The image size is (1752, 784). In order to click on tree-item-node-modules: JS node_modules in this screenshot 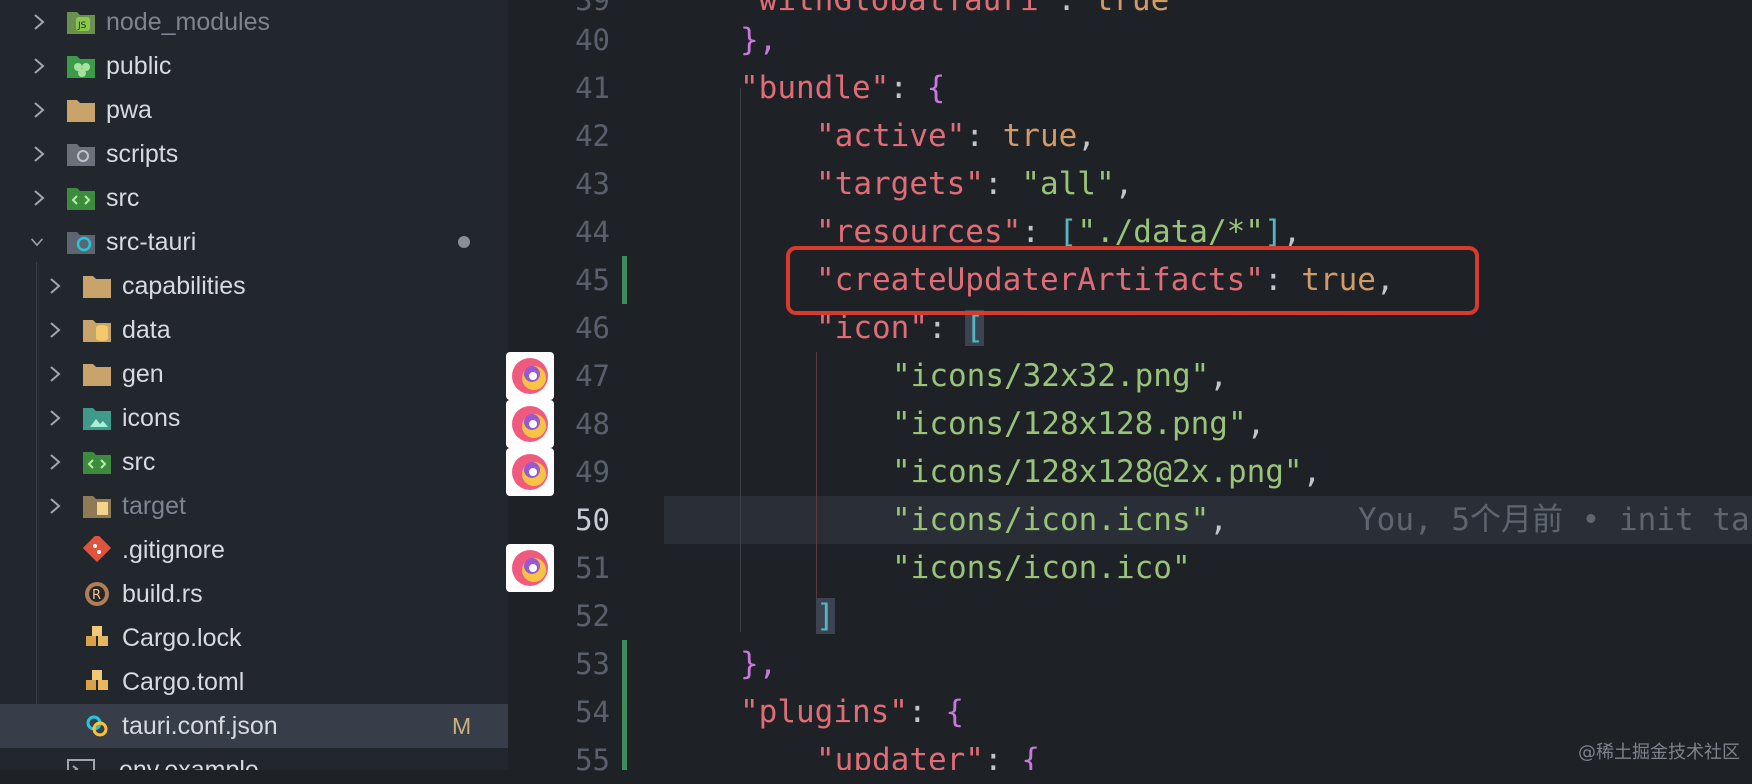, I will do `click(254, 22)`.